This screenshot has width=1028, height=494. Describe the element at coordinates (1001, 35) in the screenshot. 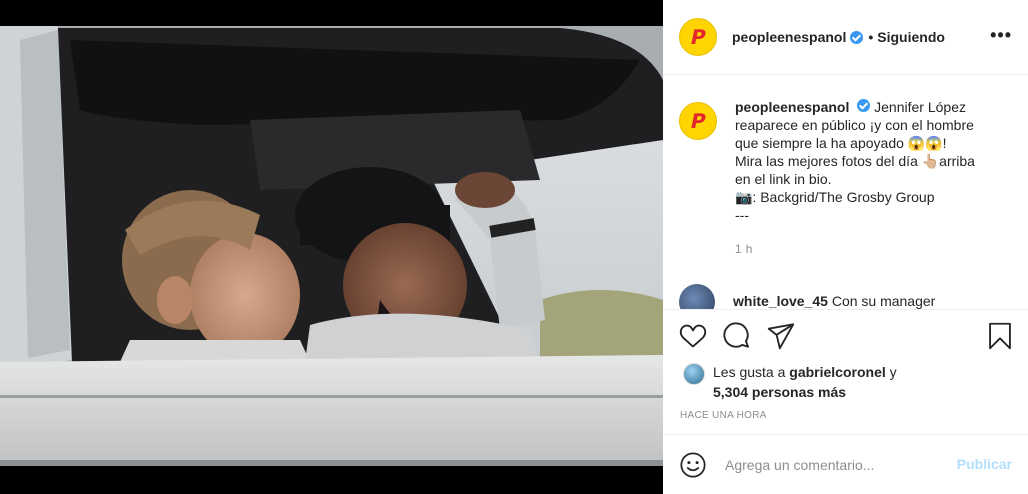

I see `more-options-icon: •••` at that location.